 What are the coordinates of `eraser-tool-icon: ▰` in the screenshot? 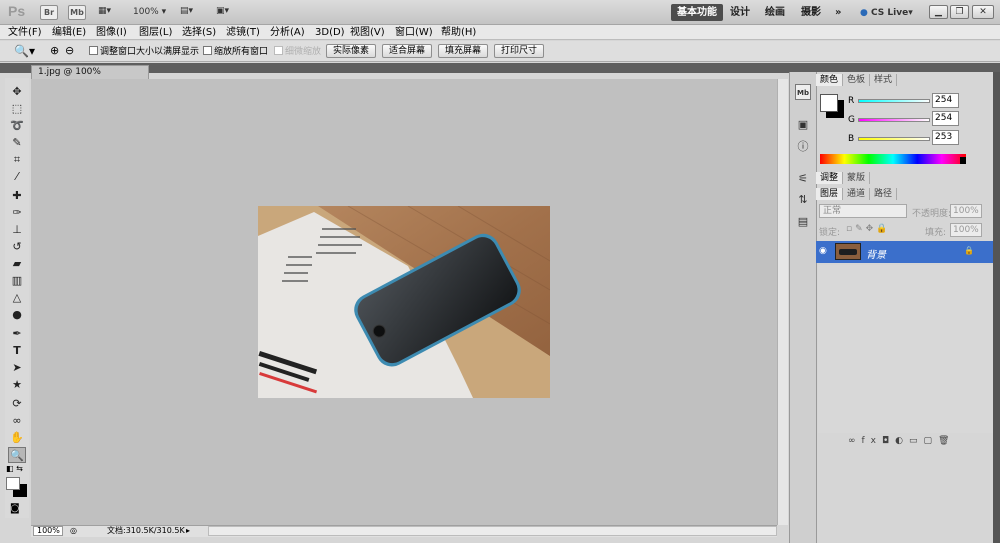 It's located at (17, 264).